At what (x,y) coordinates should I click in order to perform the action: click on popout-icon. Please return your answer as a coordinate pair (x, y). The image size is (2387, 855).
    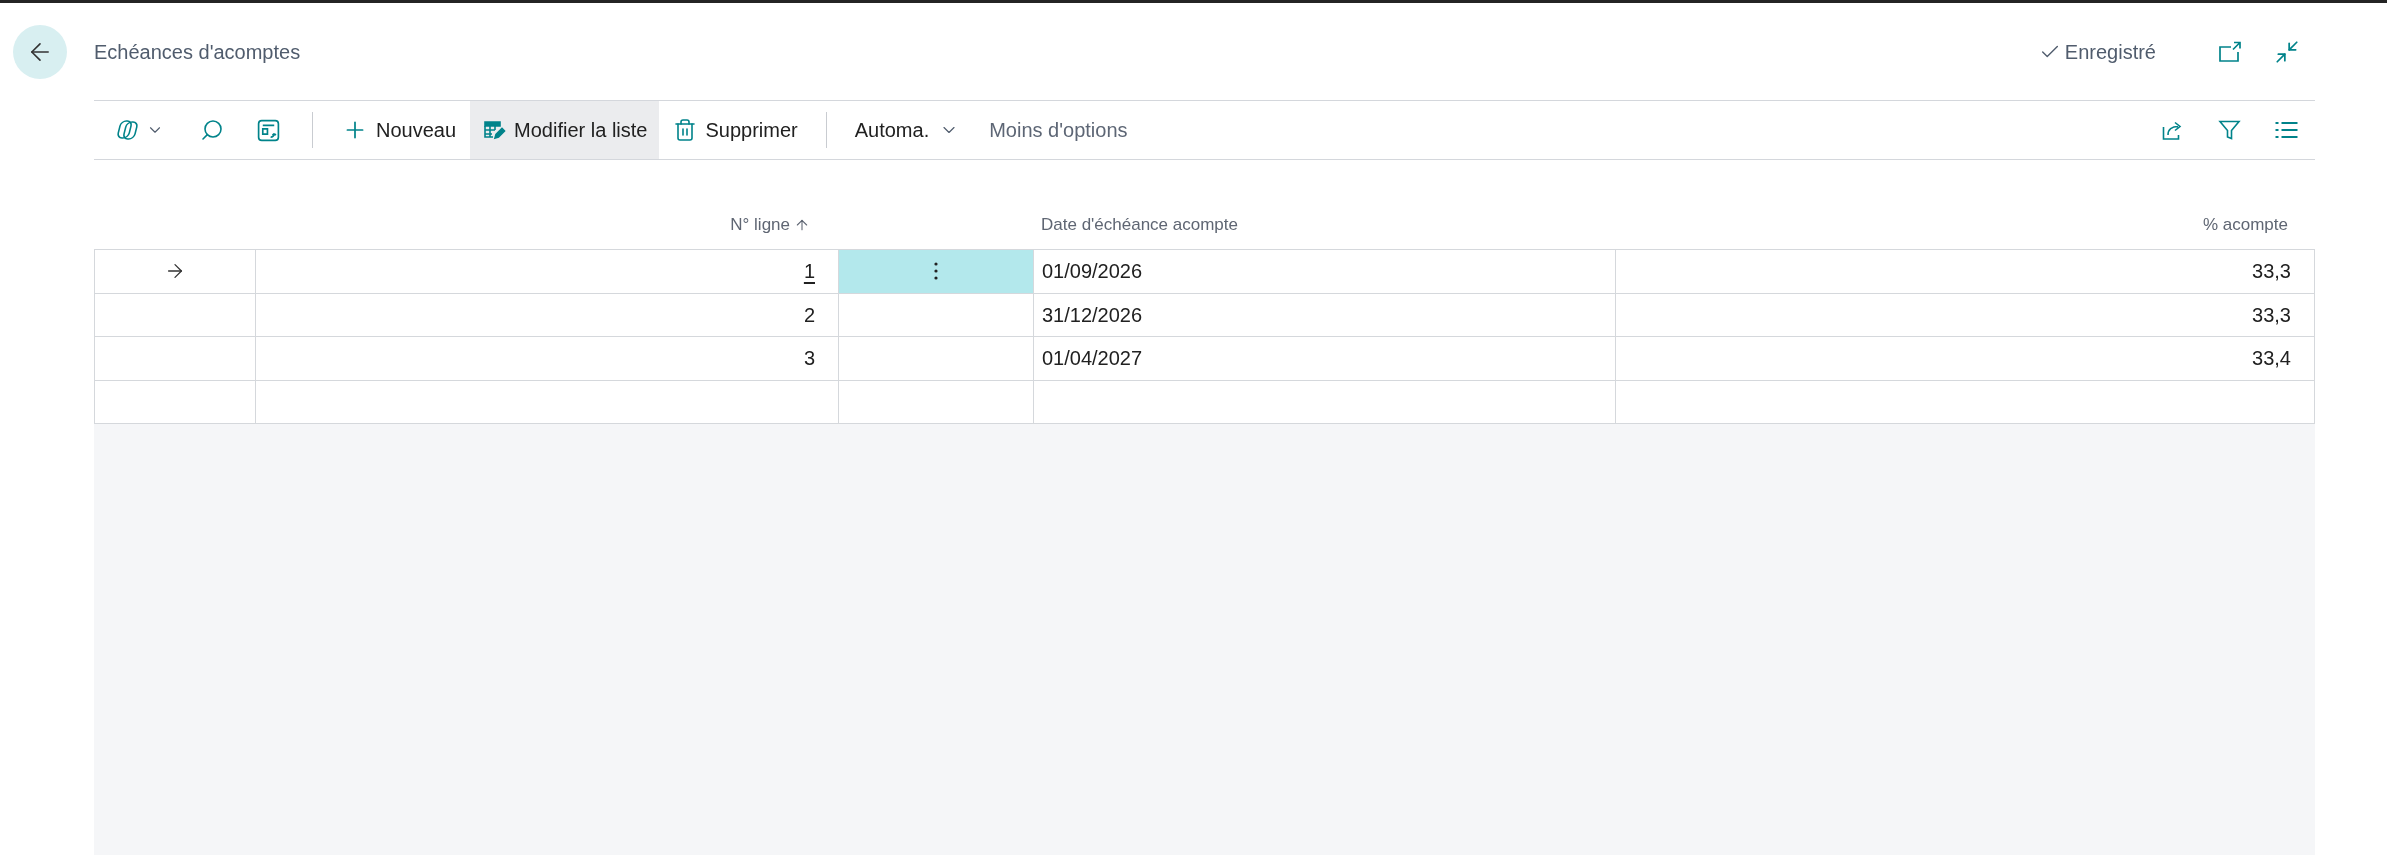
    Looking at the image, I should click on (2230, 51).